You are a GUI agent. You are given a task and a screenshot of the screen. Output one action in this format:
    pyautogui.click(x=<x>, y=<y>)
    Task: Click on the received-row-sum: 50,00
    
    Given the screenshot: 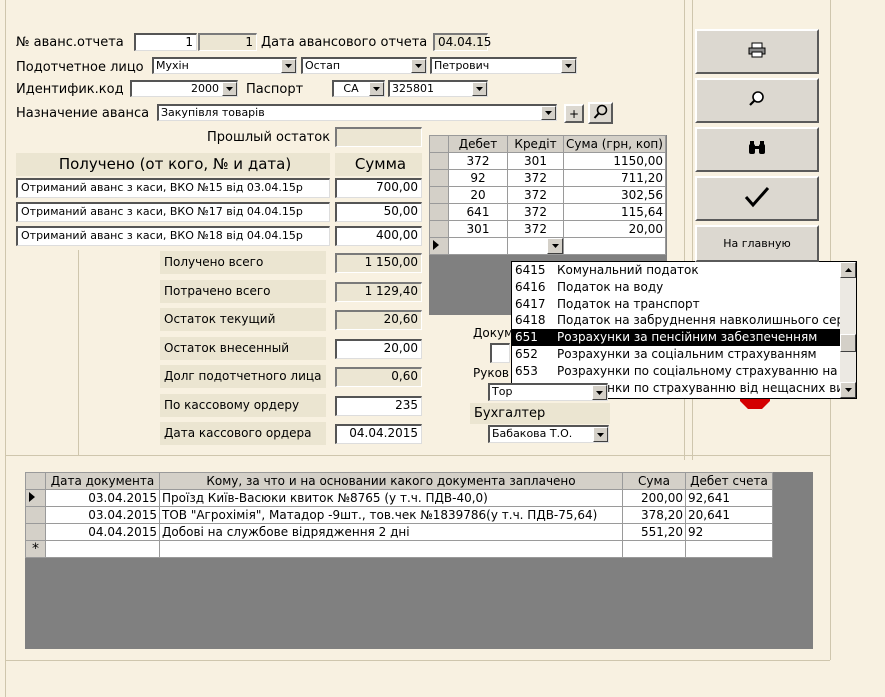 What is the action you would take?
    pyautogui.click(x=378, y=212)
    